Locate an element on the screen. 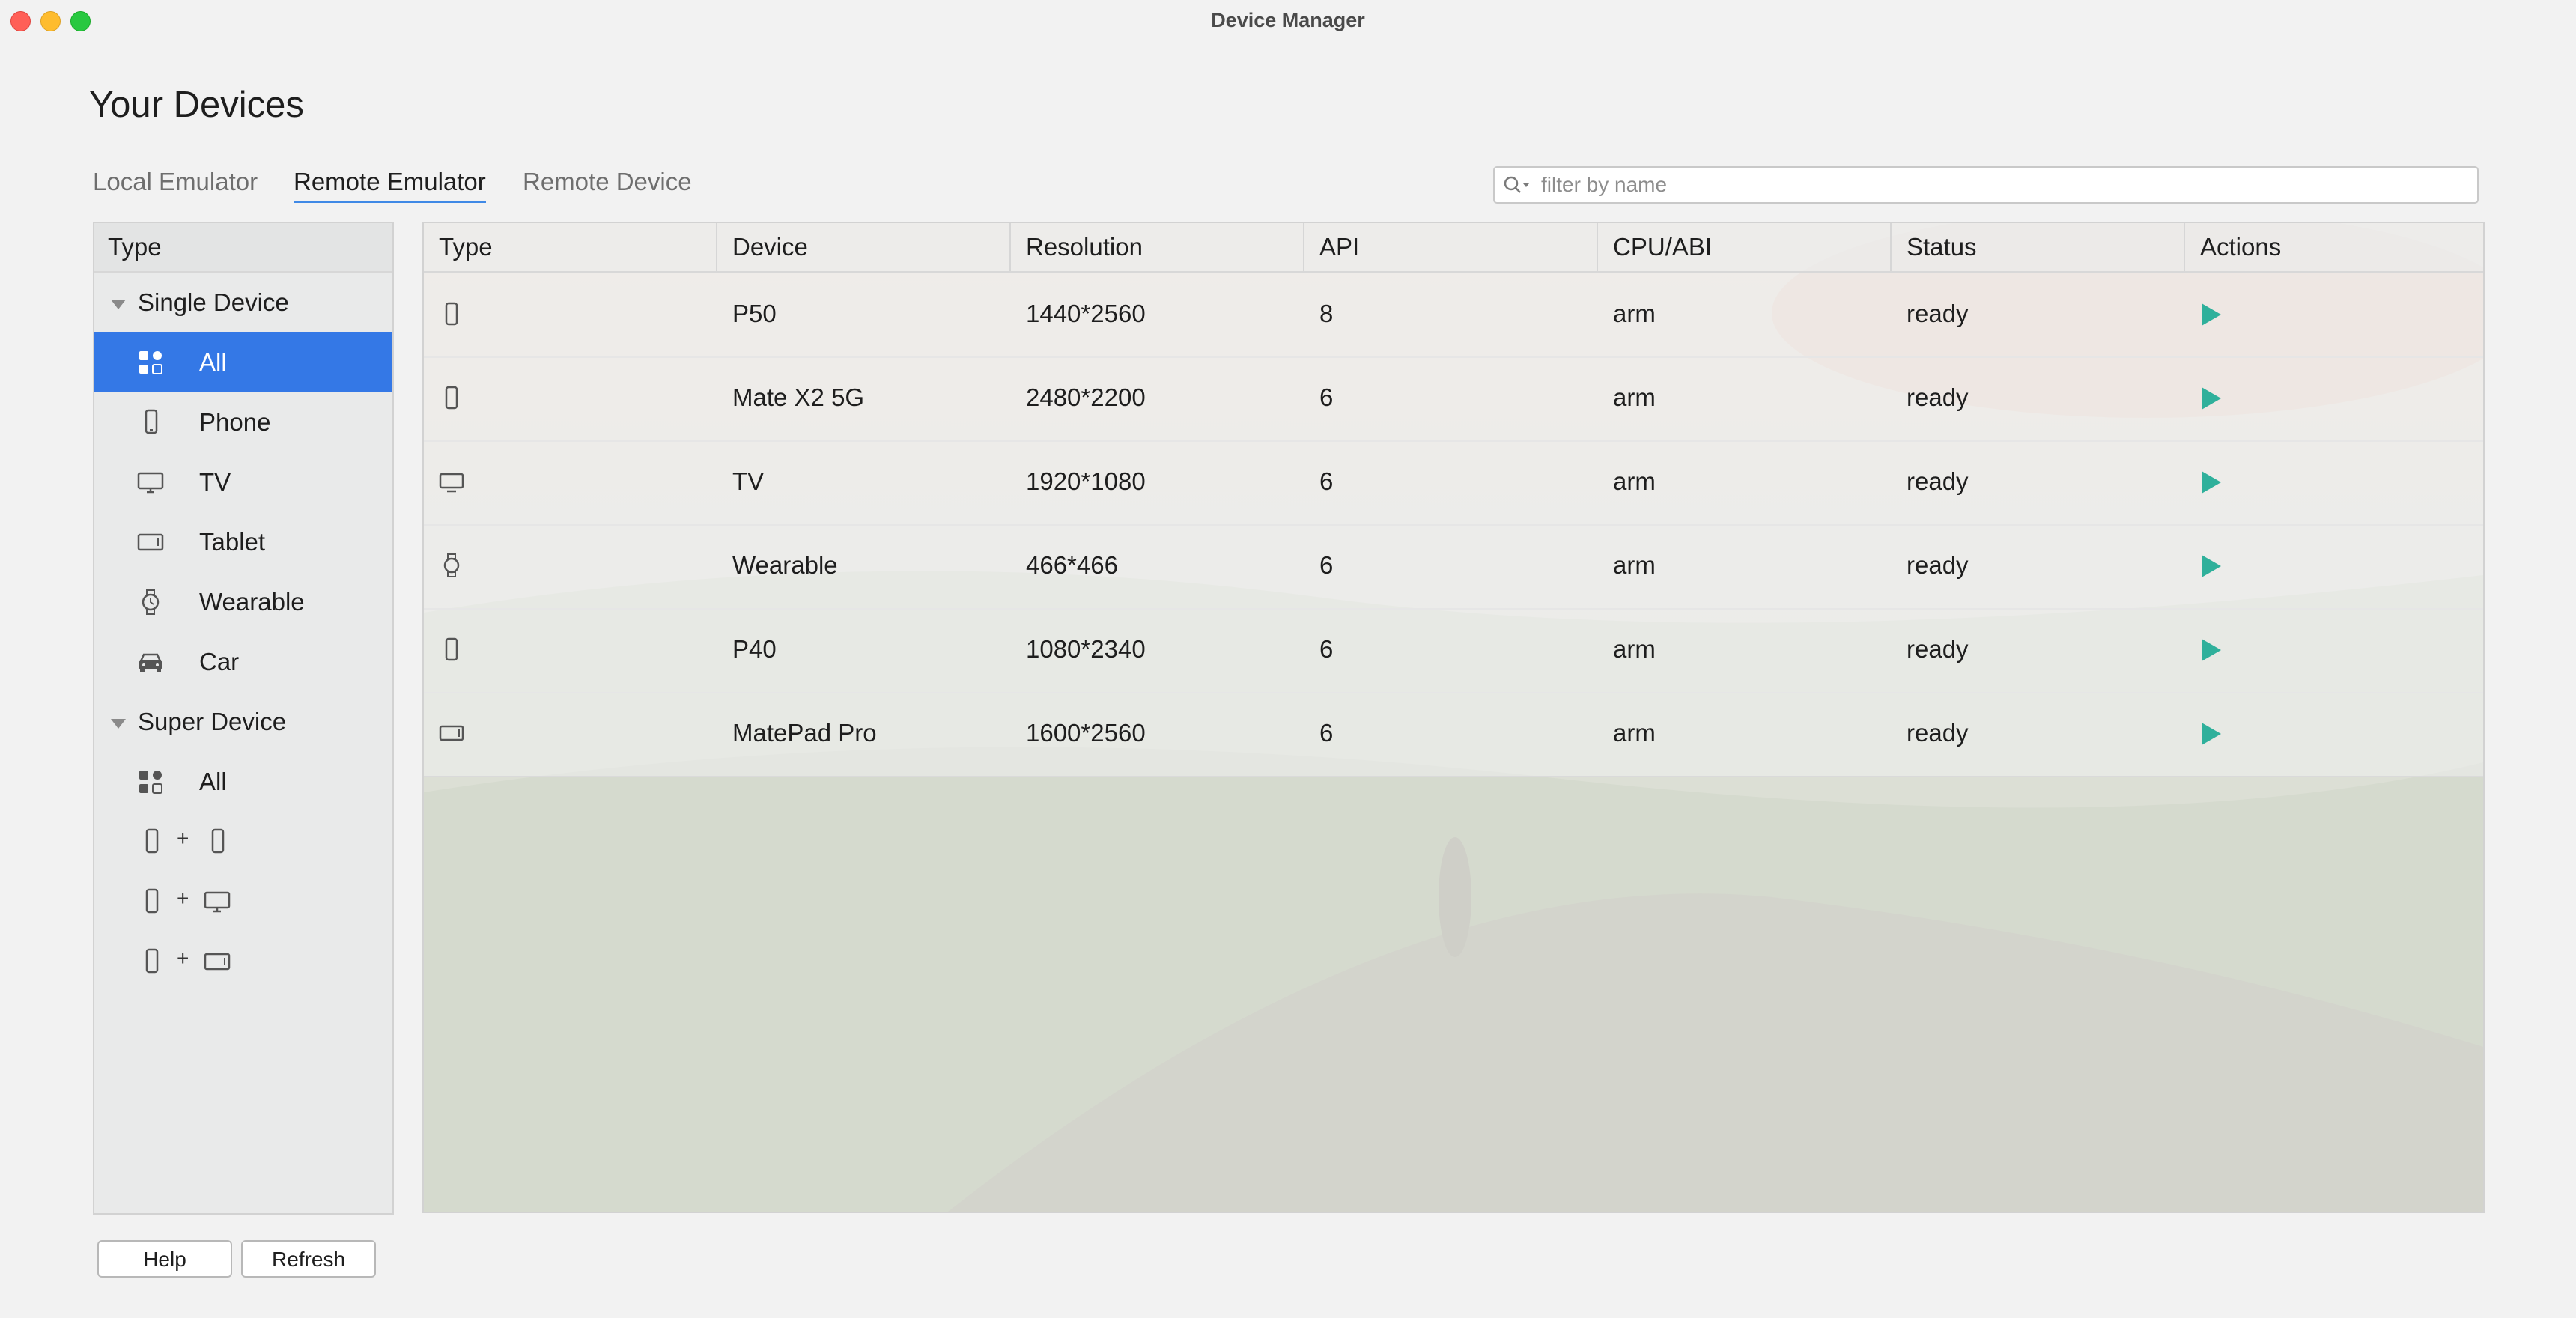 This screenshot has height=1318, width=2576. filter-input is located at coordinates (2002, 185).